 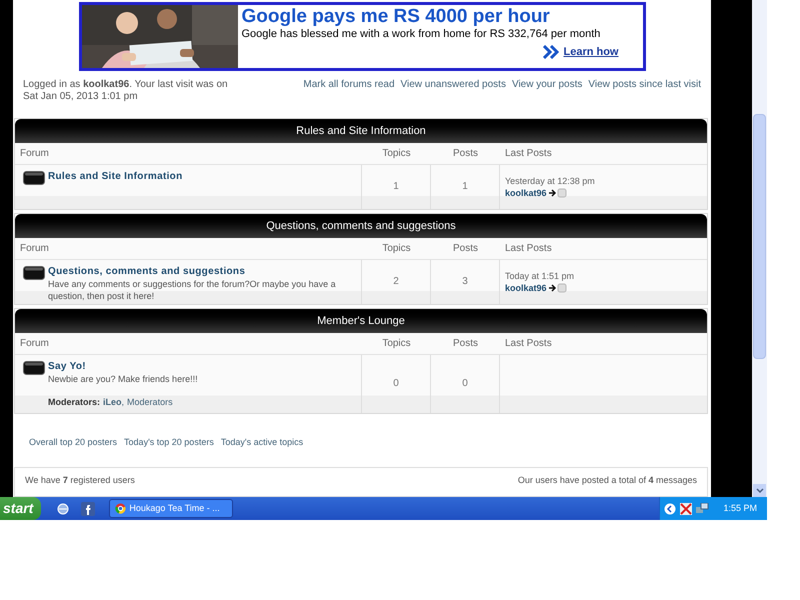 I want to click on forum-description: Have any comments or suggestions for the forum?Or maybe you have a question, then post it here!, so click(x=192, y=290).